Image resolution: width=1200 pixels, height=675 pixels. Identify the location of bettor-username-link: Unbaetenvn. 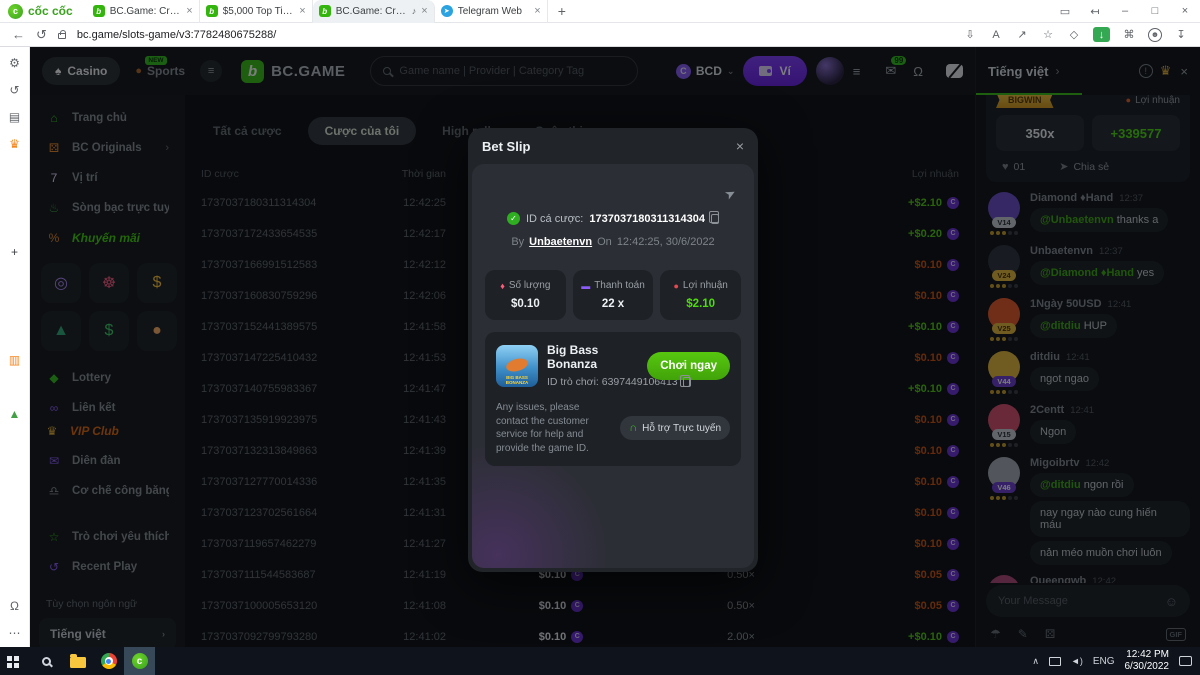
(560, 242).